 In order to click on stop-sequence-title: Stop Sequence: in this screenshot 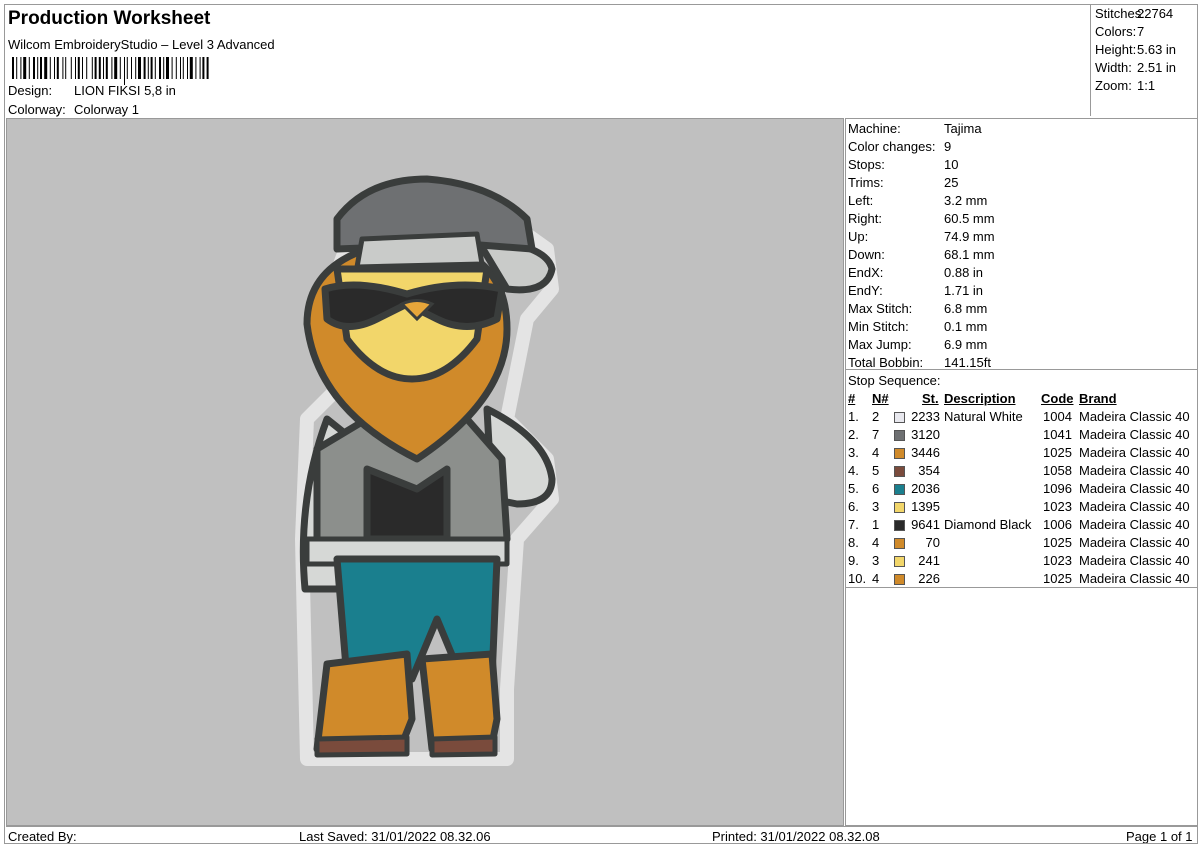, I will do `click(894, 380)`.